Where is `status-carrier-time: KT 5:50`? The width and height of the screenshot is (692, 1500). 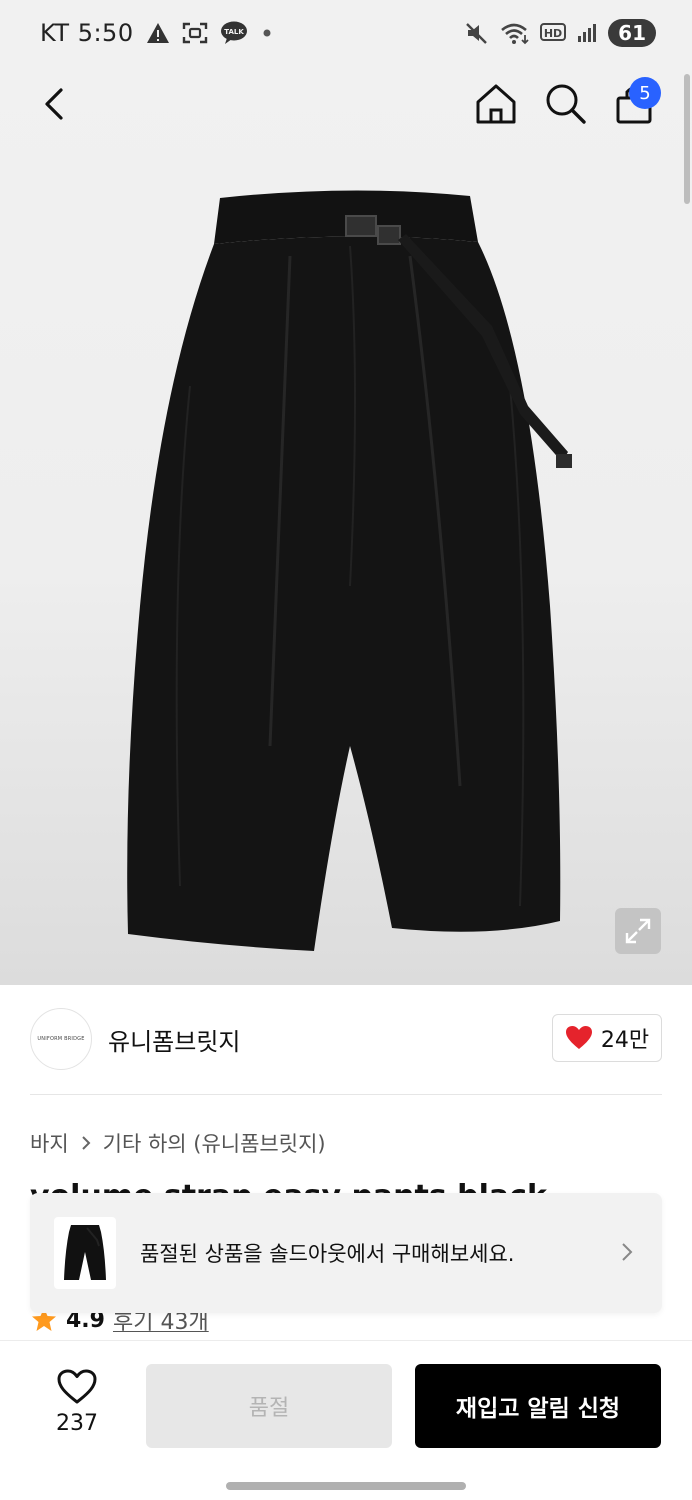
status-carrier-time: KT 5:50 is located at coordinates (87, 33).